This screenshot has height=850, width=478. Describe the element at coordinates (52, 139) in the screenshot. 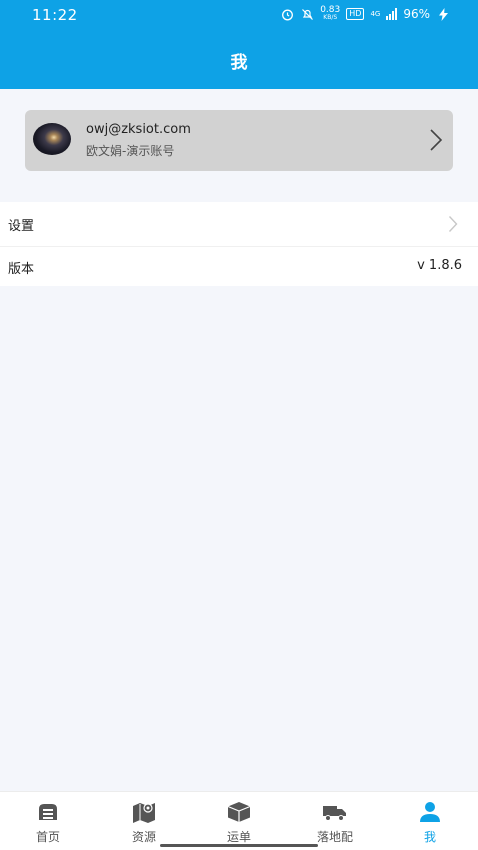

I see `avatar` at that location.